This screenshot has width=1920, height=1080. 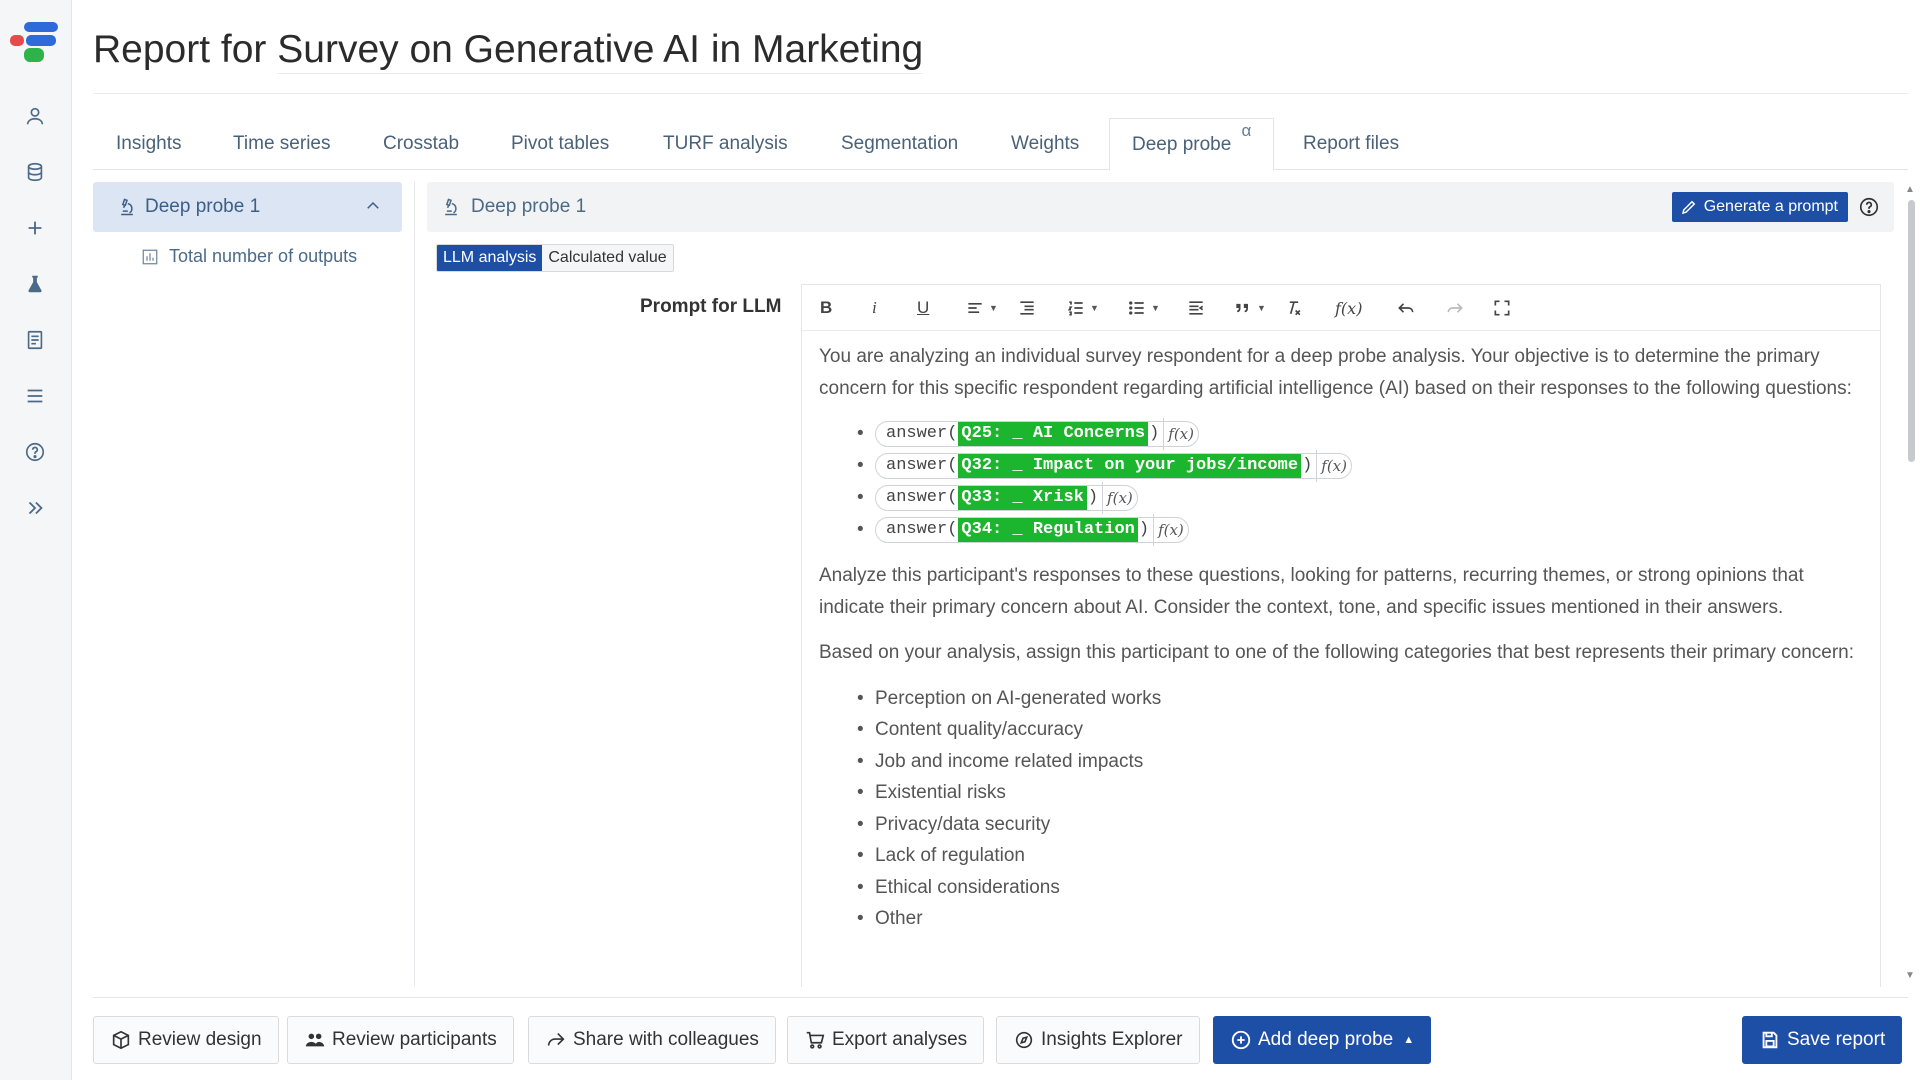 I want to click on list-item: Lack of regulation, so click(x=1363, y=856).